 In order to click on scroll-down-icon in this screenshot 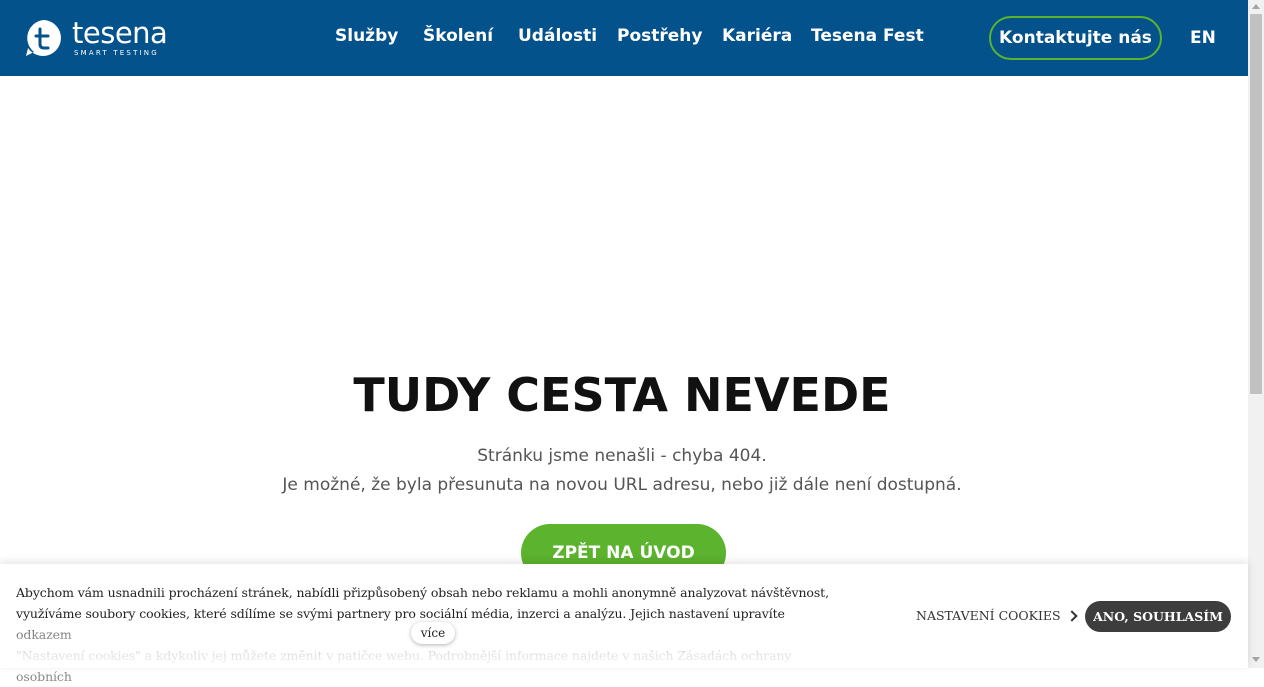, I will do `click(1256, 659)`.